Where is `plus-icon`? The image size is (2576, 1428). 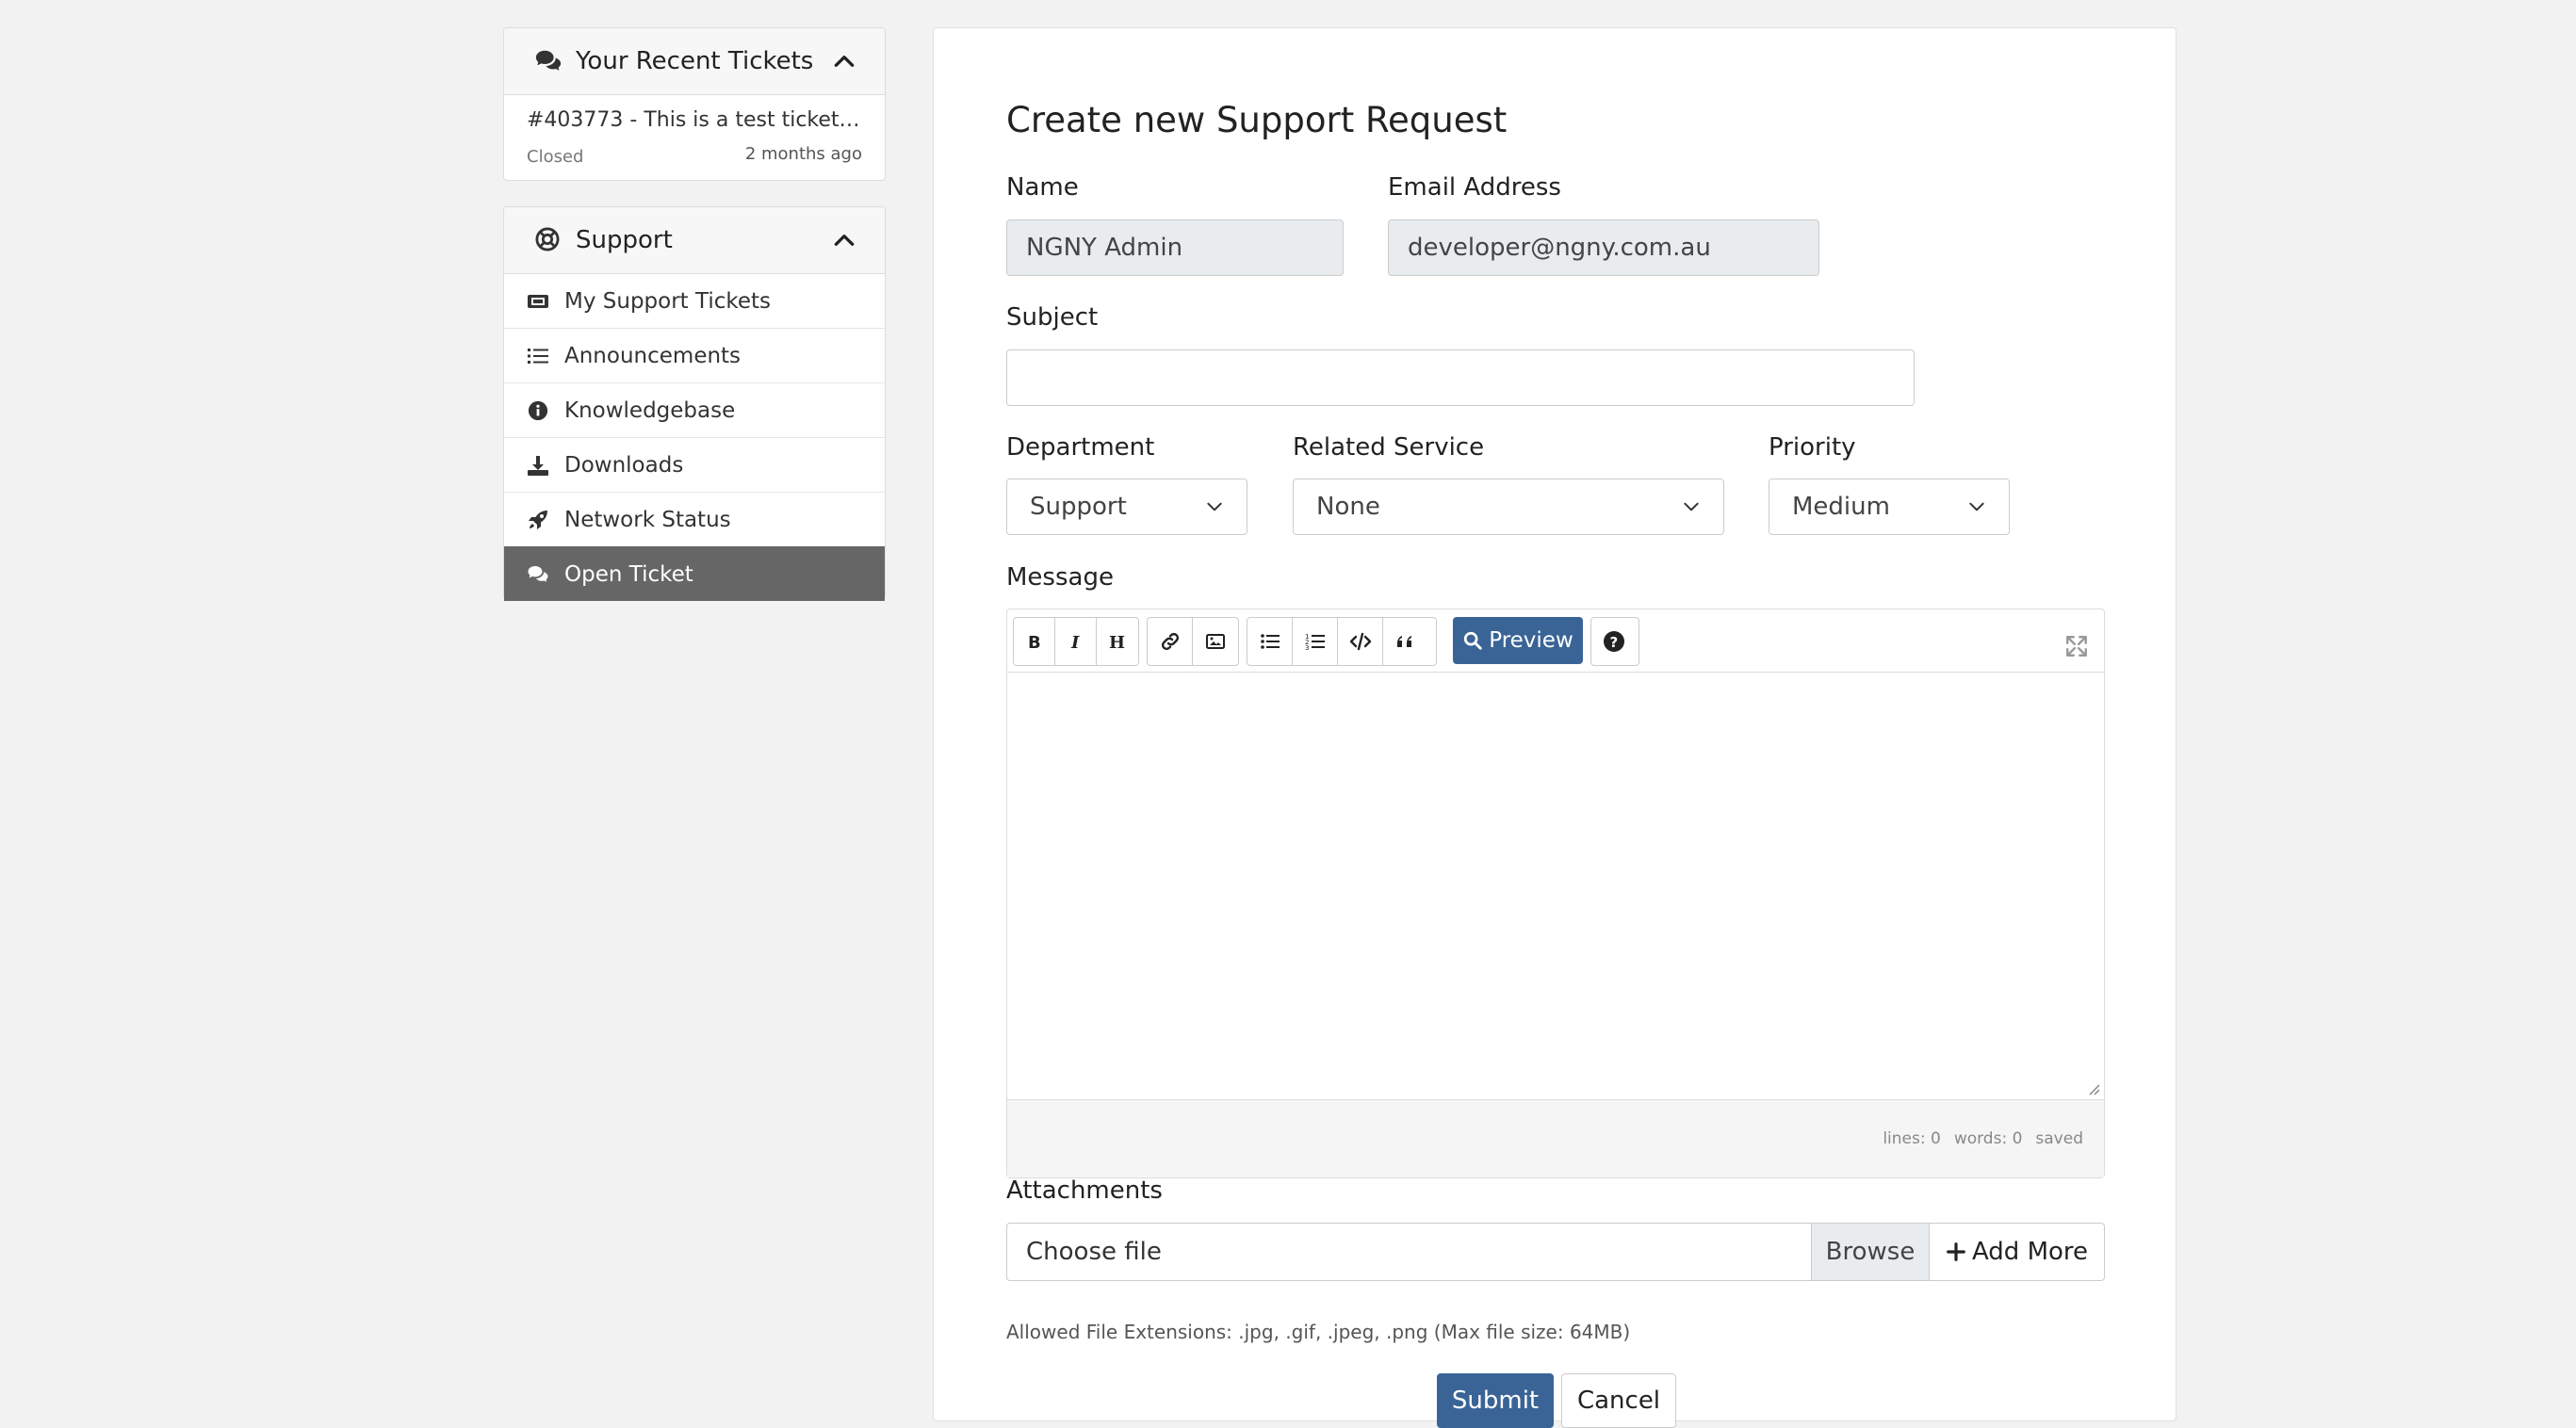 plus-icon is located at coordinates (1956, 1251).